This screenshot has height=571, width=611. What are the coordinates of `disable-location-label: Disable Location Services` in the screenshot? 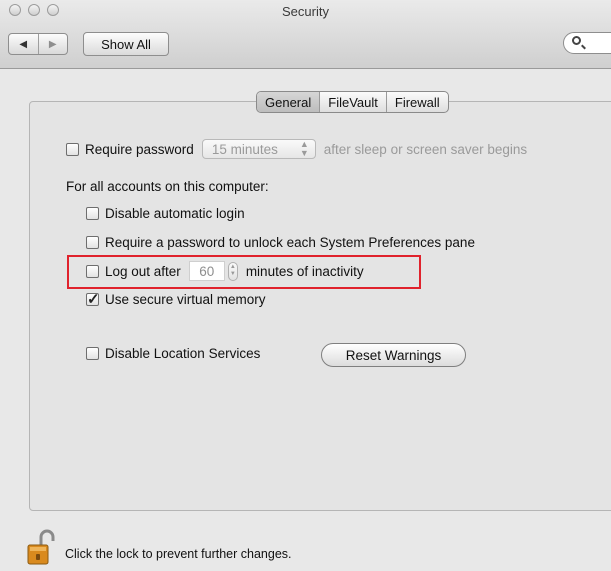 It's located at (183, 353).